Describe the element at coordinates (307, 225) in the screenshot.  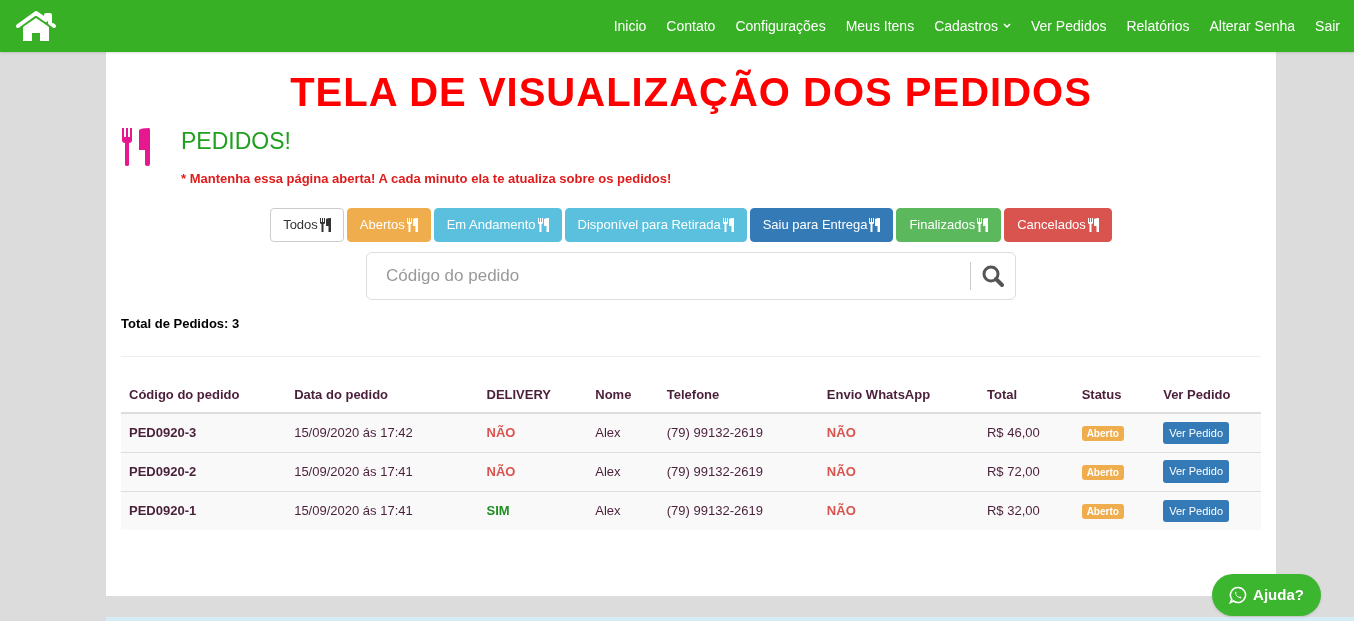
I see `filter-button: Todos` at that location.